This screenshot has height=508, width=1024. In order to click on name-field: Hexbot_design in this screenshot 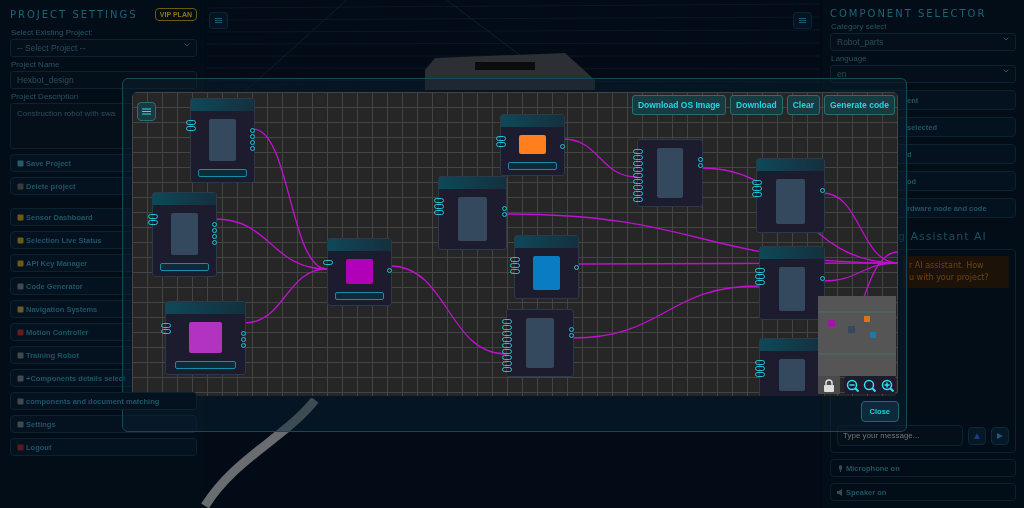, I will do `click(103, 80)`.